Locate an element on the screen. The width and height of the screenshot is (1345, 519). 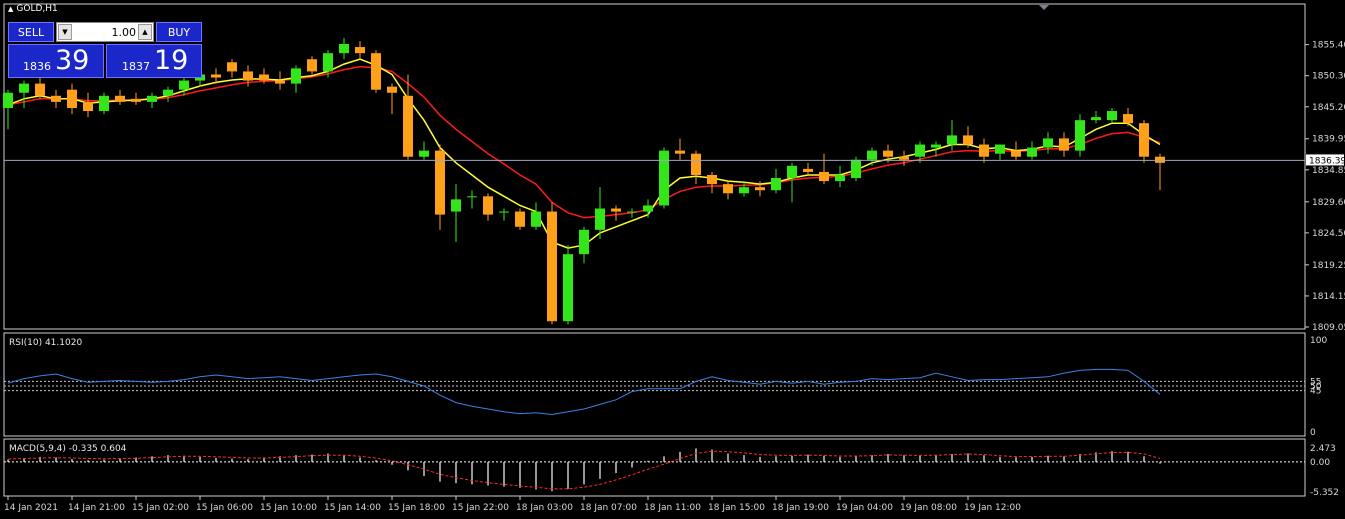
buy-price-pips: 19 is located at coordinates (171, 60).